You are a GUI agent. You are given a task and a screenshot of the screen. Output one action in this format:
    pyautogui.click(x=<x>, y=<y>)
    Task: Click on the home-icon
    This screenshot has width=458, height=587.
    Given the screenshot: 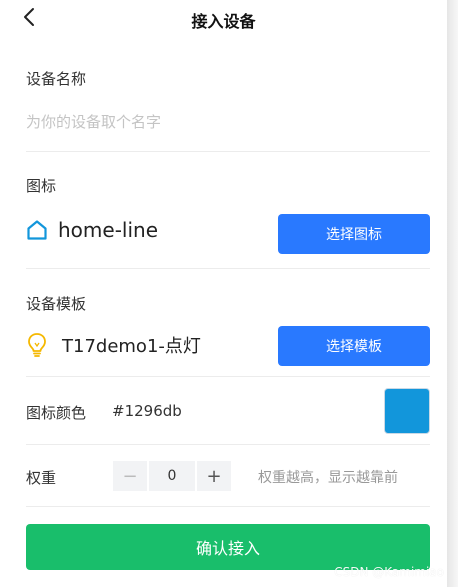 What is the action you would take?
    pyautogui.click(x=37, y=230)
    